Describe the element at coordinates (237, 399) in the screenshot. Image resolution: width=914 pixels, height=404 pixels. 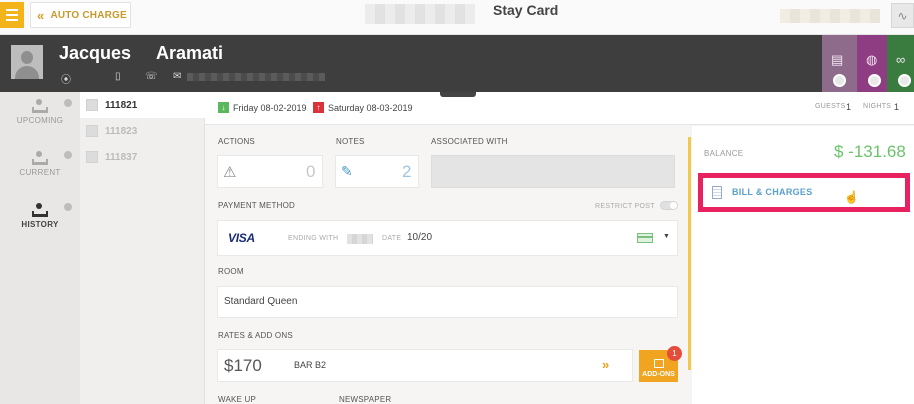
I see `wake-up-label: WAKE UP` at that location.